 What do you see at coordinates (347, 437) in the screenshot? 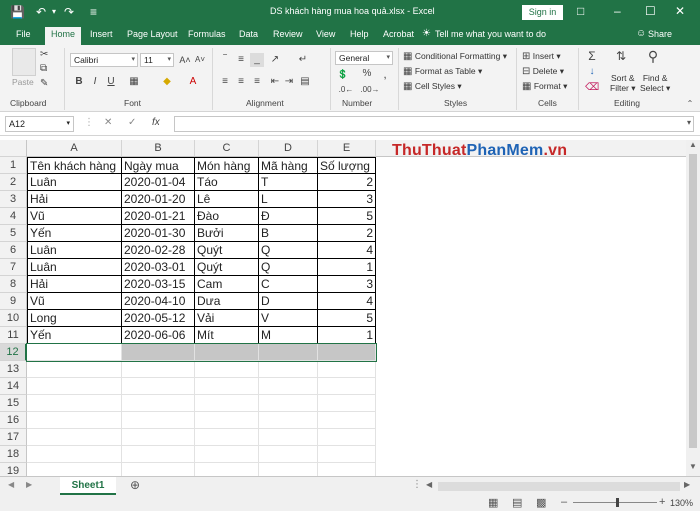
I see `cell-e17` at bounding box center [347, 437].